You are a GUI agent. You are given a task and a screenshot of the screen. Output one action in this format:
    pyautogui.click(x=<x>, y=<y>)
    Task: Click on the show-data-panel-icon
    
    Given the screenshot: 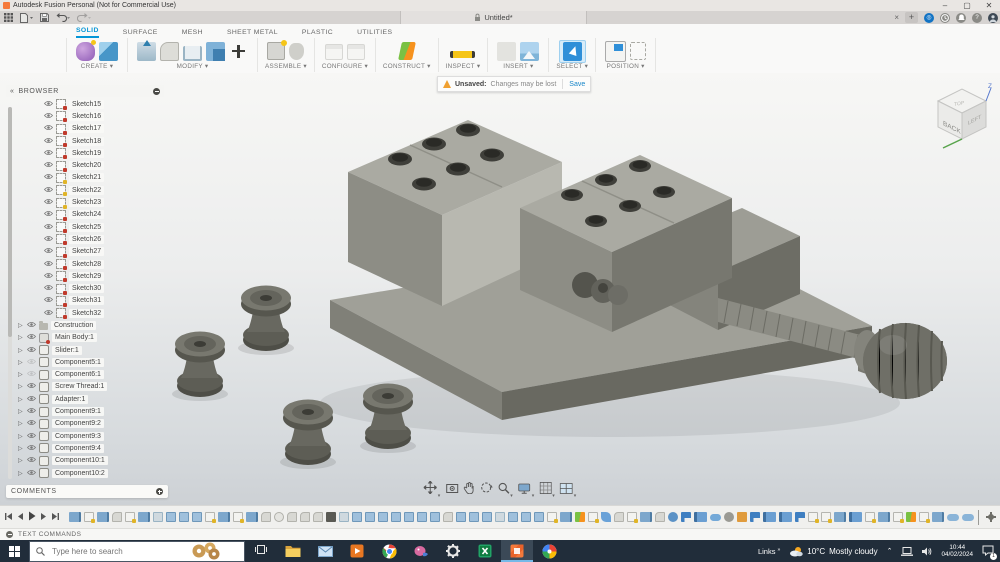 What is the action you would take?
    pyautogui.click(x=8, y=17)
    